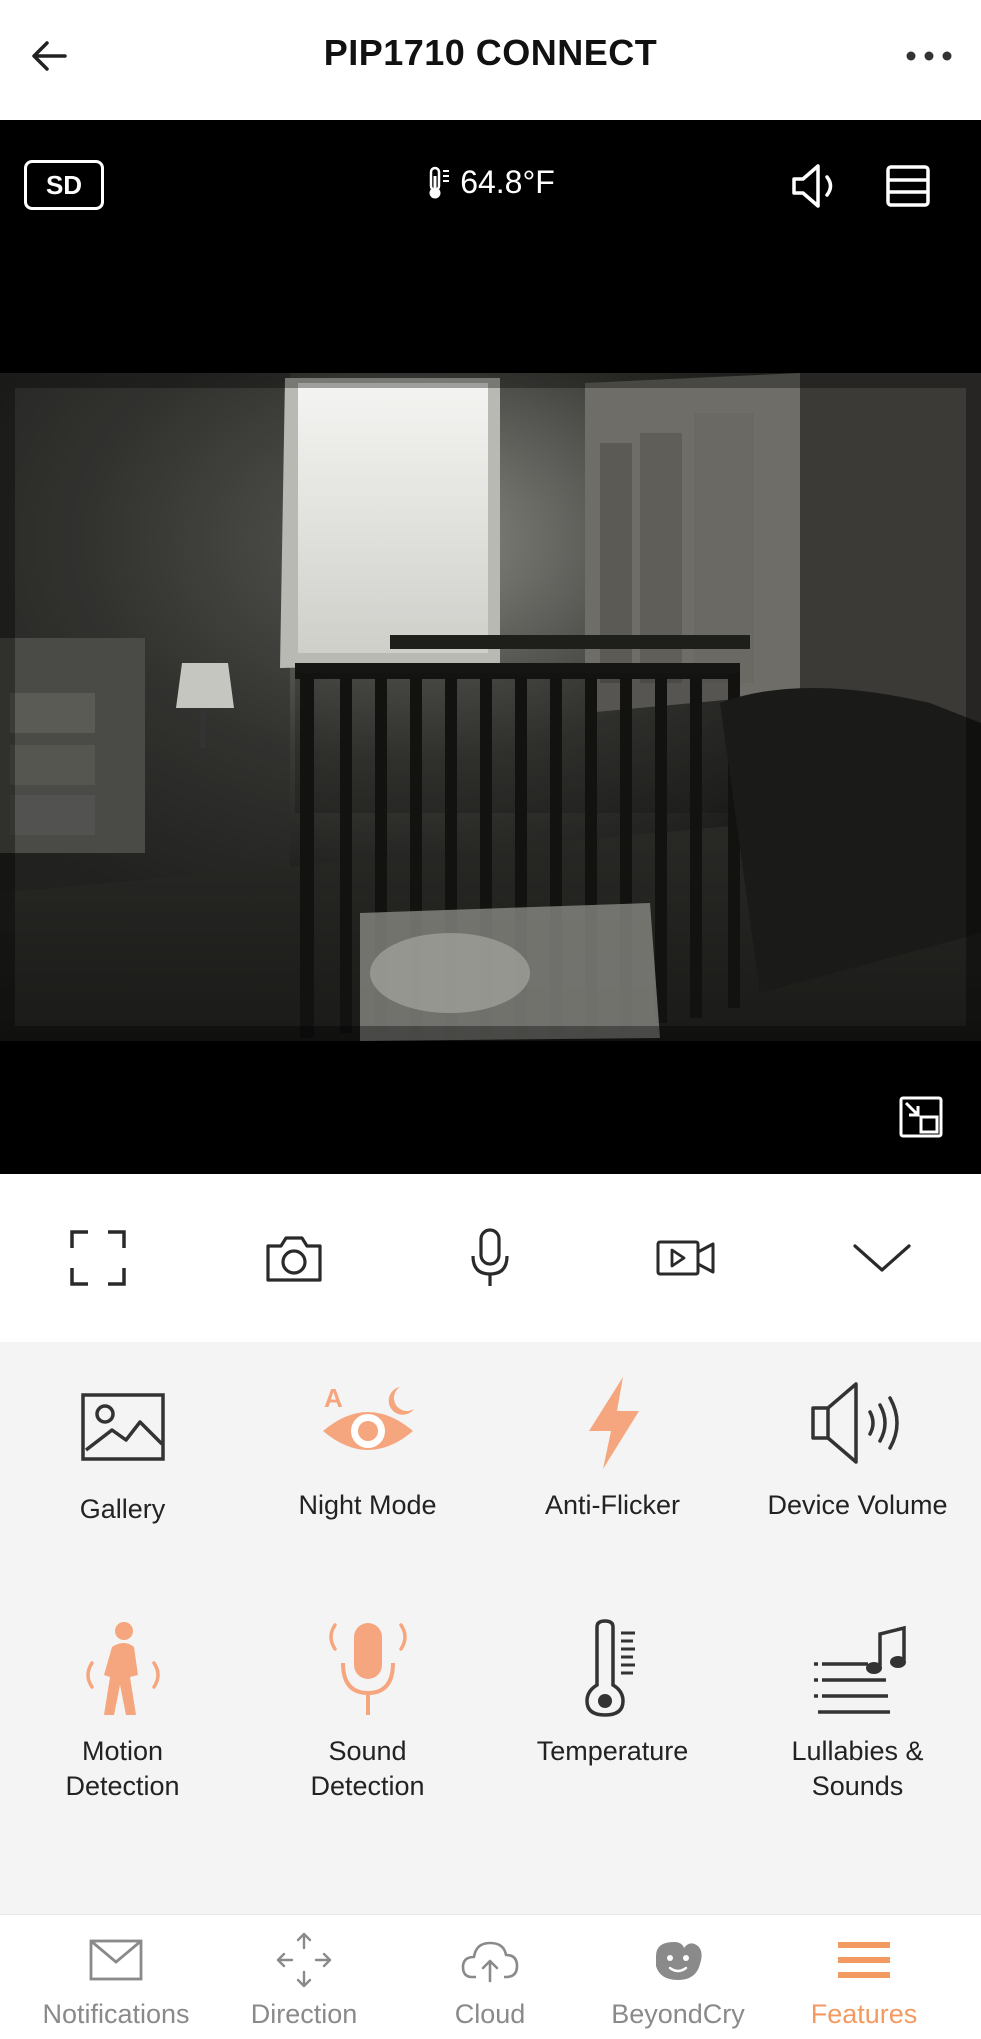  I want to click on night-mode-icon: A, so click(368, 1416).